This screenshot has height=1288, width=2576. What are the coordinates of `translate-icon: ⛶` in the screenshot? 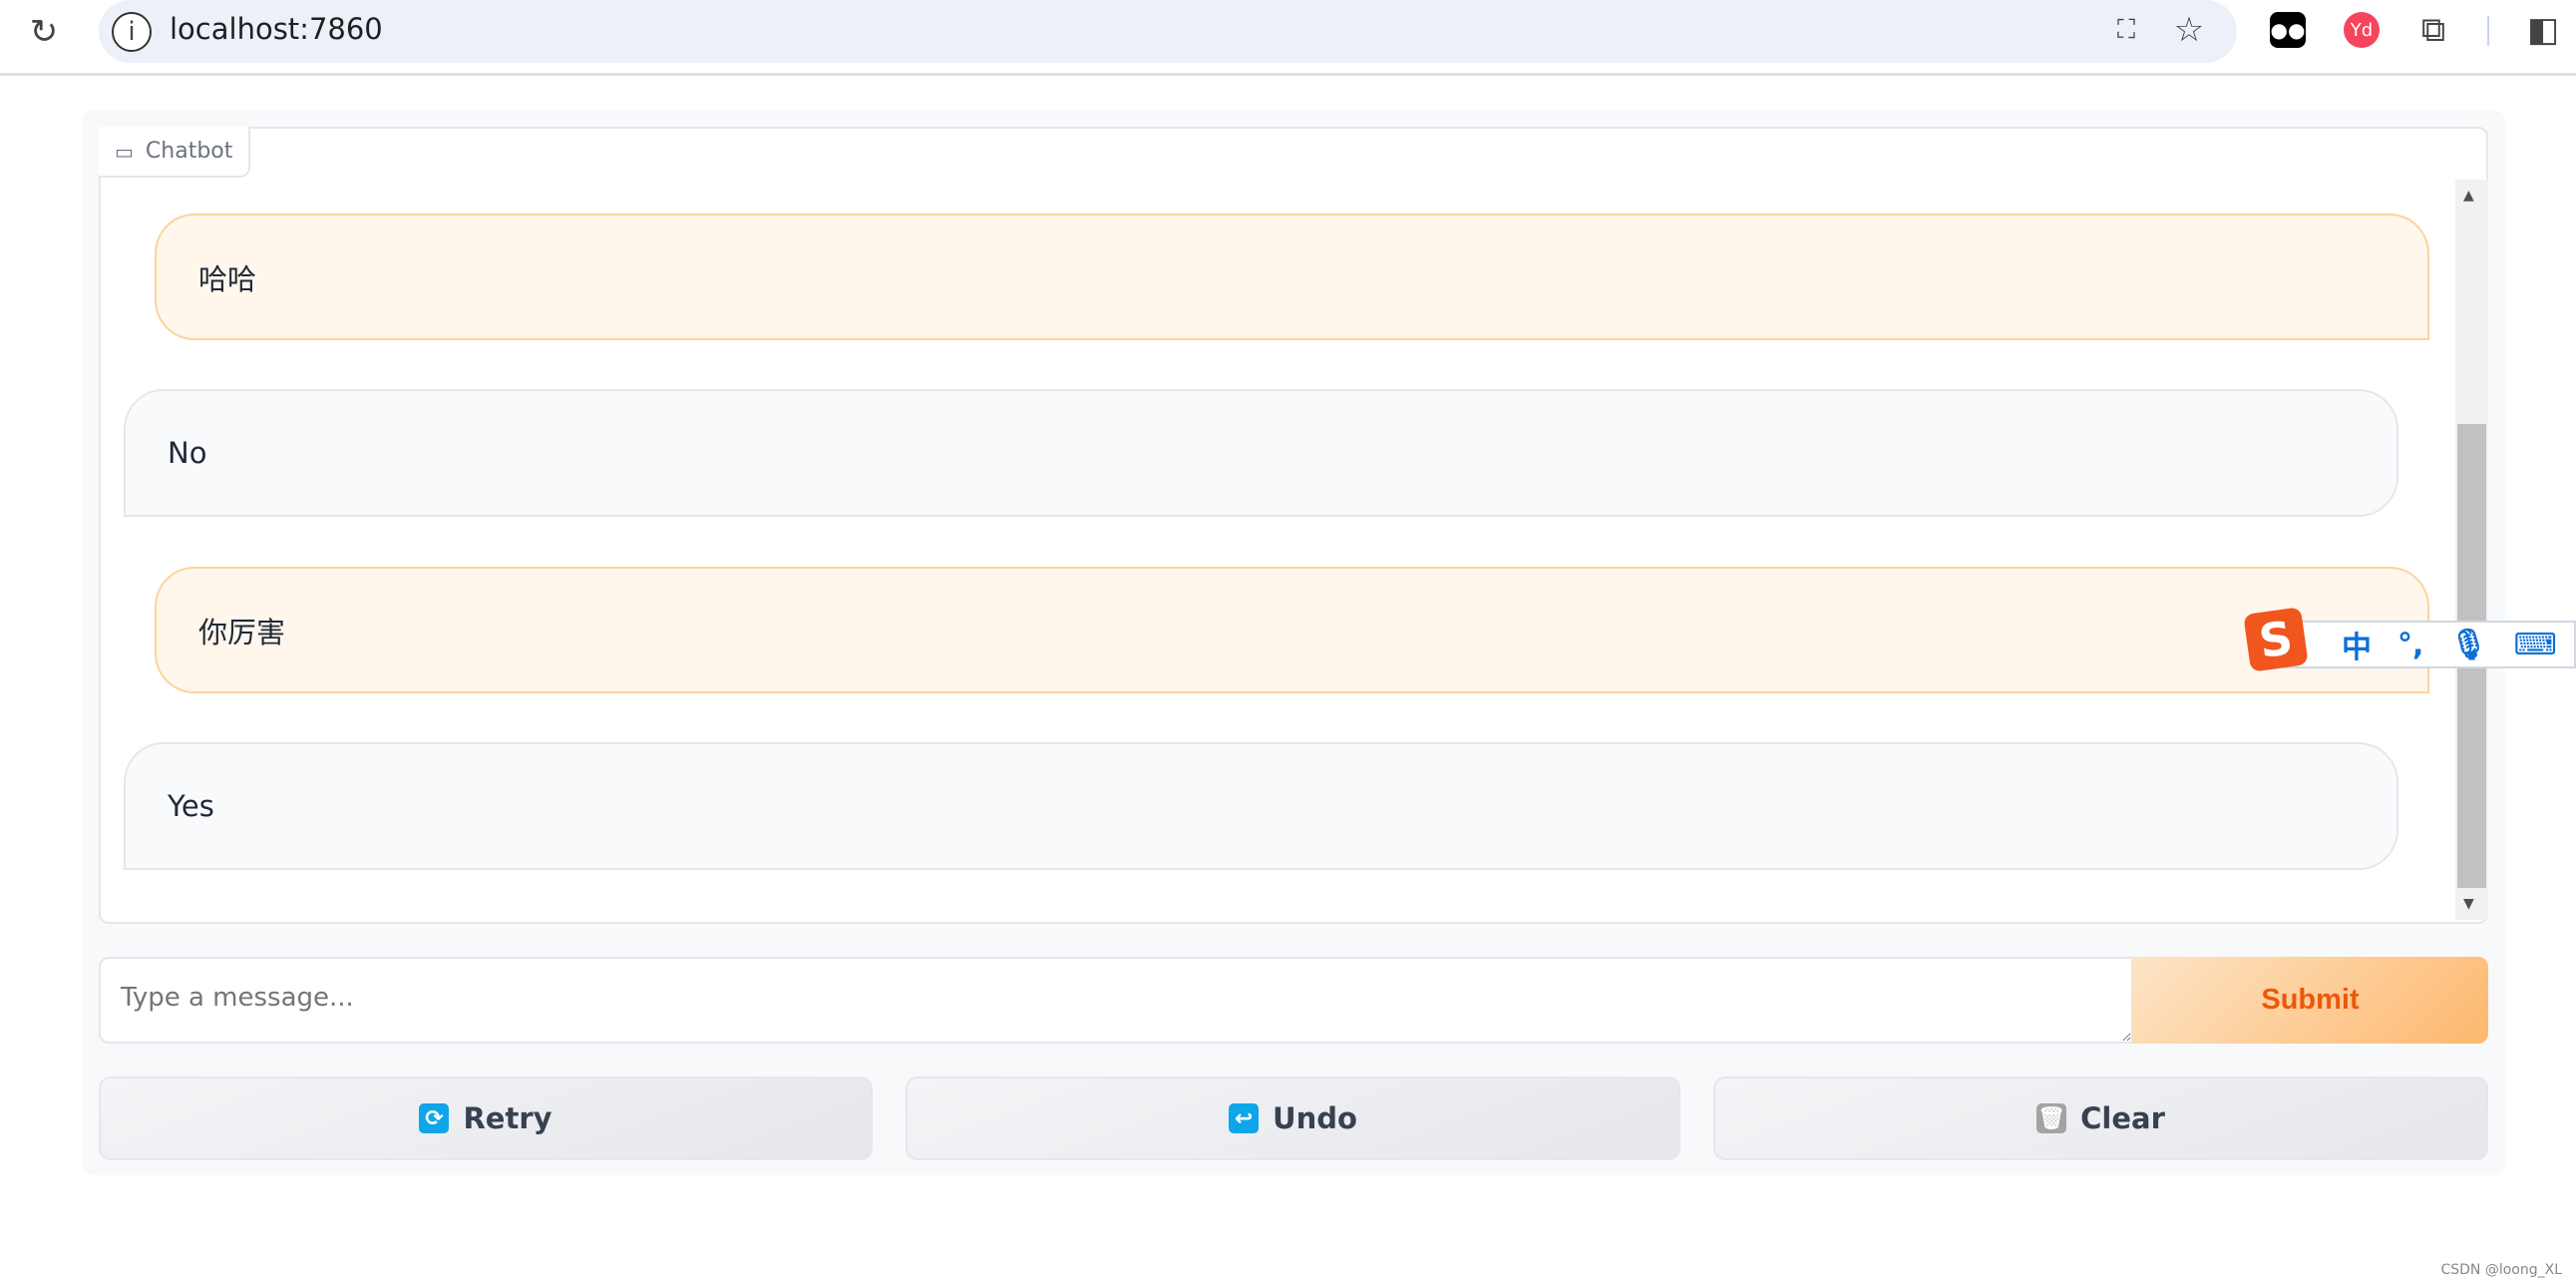 It's located at (2126, 30).